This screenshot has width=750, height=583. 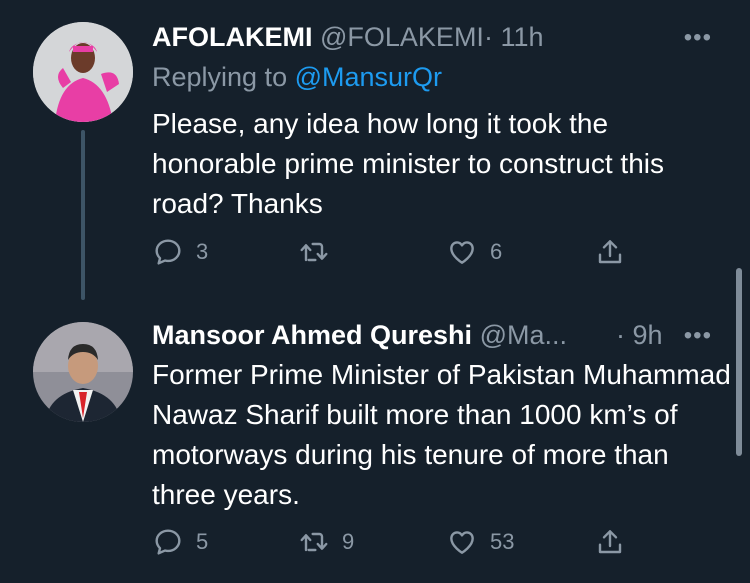 I want to click on reply-button: 3, so click(x=180, y=252).